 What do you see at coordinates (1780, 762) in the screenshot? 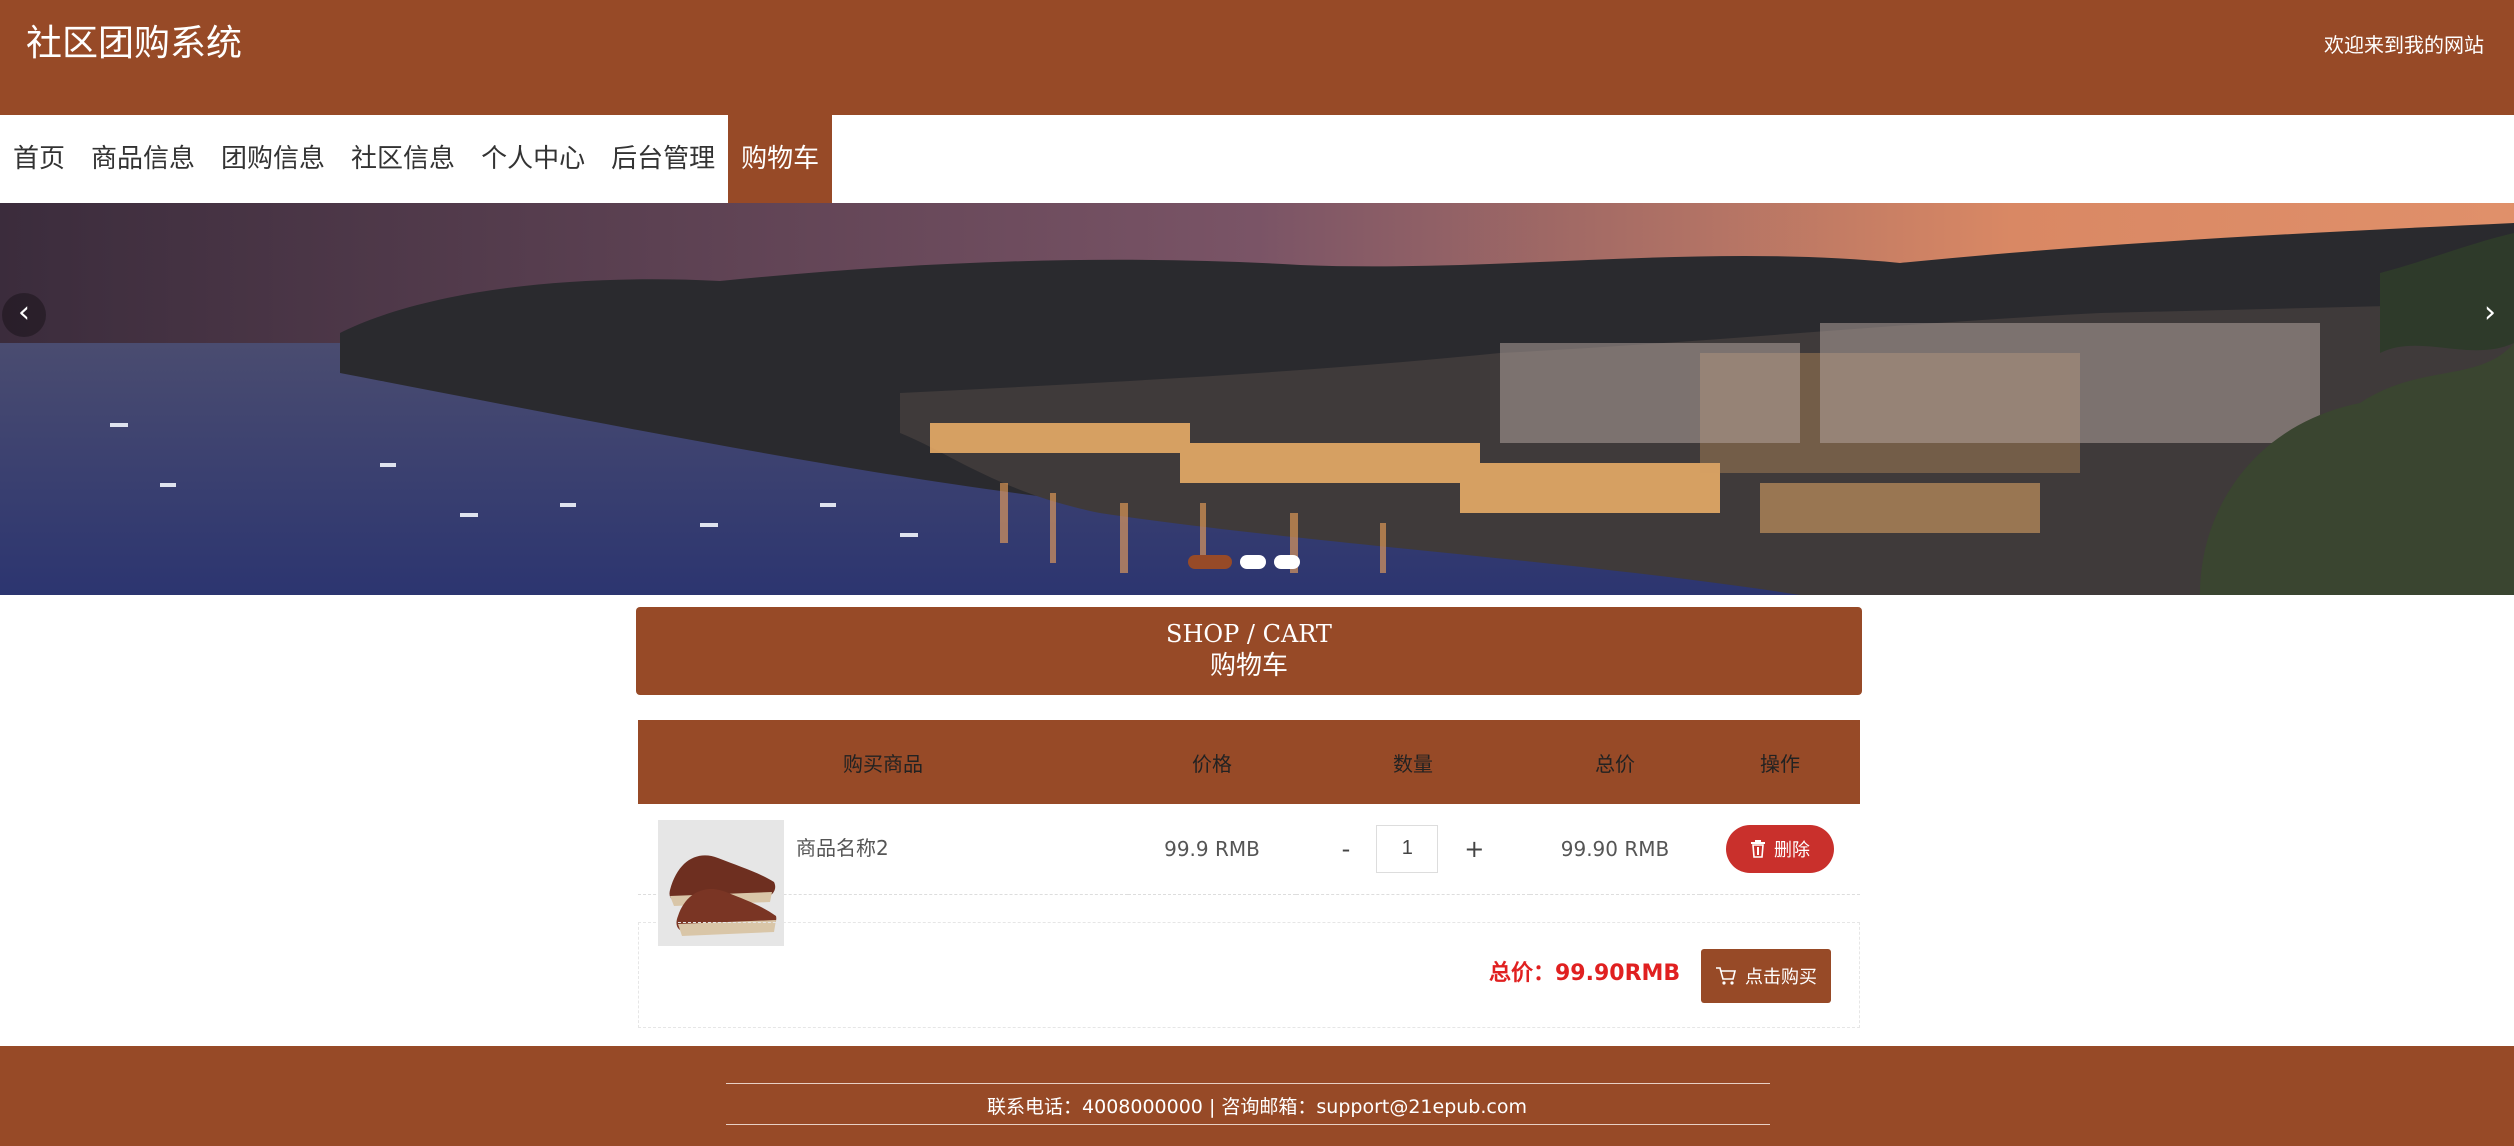
I see `column-header-actions: 操作` at bounding box center [1780, 762].